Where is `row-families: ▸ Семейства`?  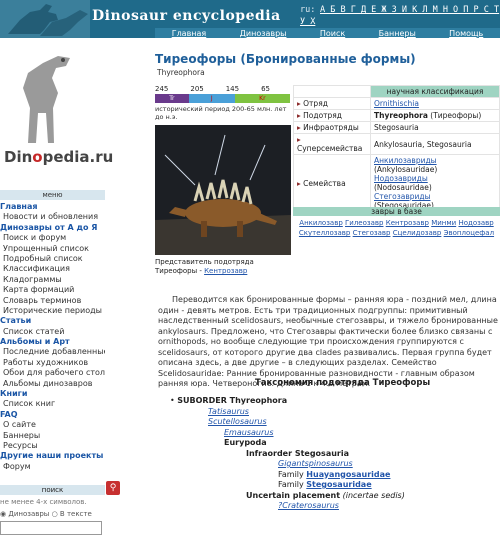 row-families: ▸ Семейства is located at coordinates (332, 183).